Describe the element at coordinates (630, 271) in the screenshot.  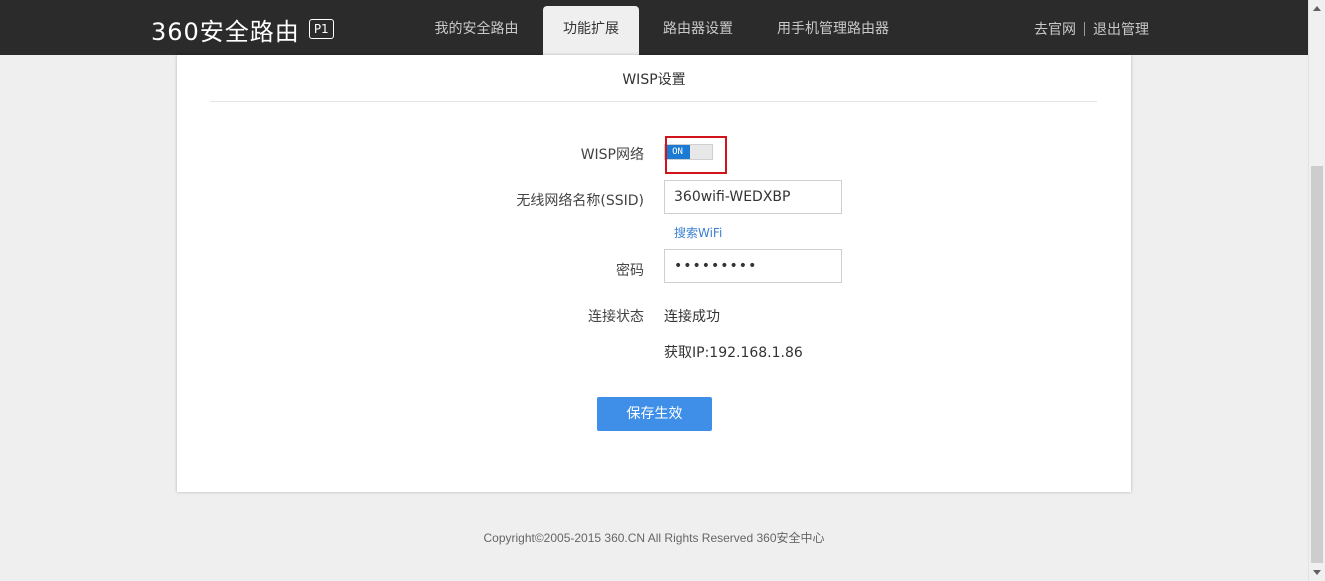
I see `password-label: 密码` at that location.